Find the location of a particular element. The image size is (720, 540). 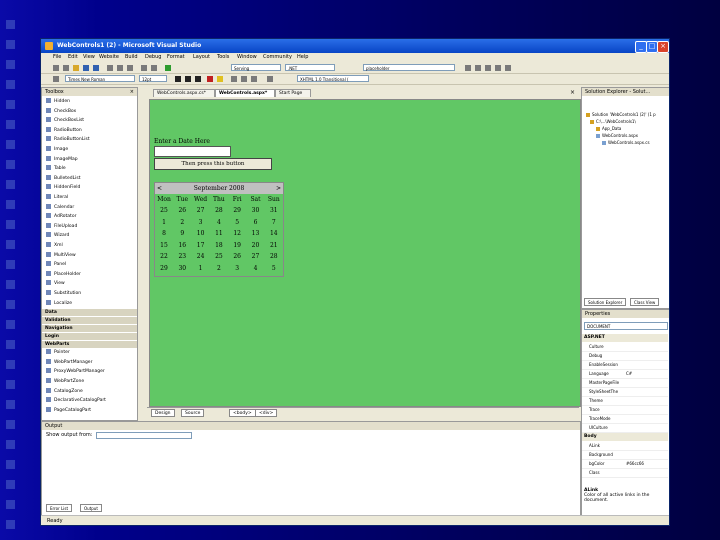

calendar-day: 20 is located at coordinates (256, 246).